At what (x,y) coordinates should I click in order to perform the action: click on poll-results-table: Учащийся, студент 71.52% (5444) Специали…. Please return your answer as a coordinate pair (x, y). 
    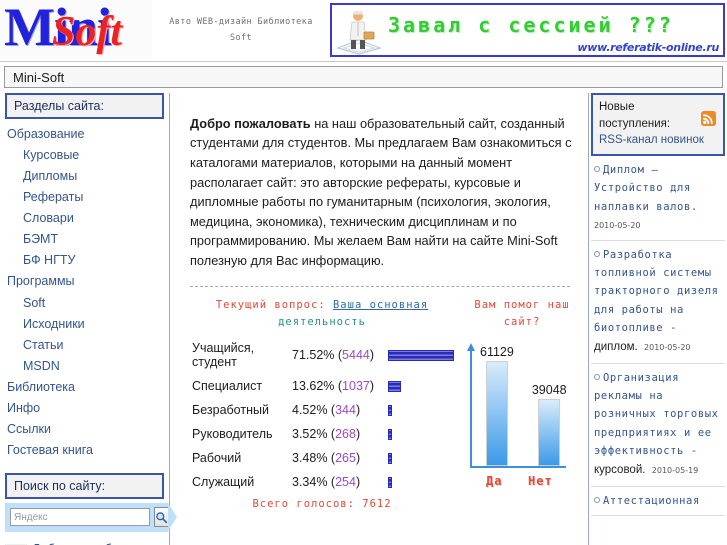
    Looking at the image, I should click on (322, 415).